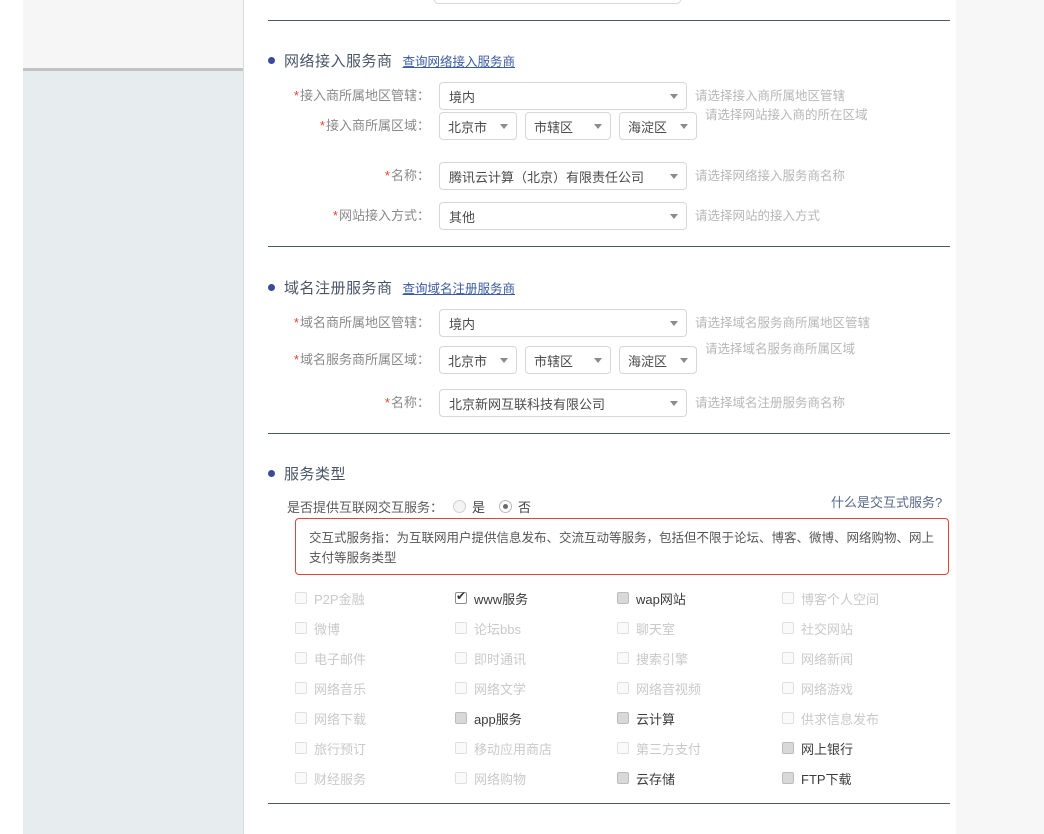 Image resolution: width=1044 pixels, height=834 pixels. I want to click on checkbox-label: 财经服务, so click(340, 779).